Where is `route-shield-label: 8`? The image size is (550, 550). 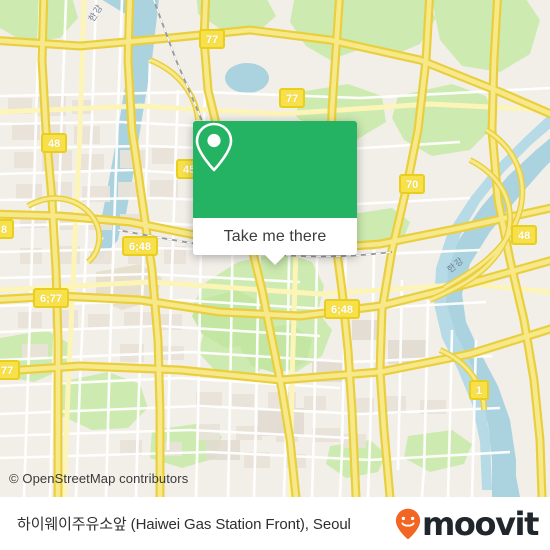 route-shield-label: 8 is located at coordinates (4, 230).